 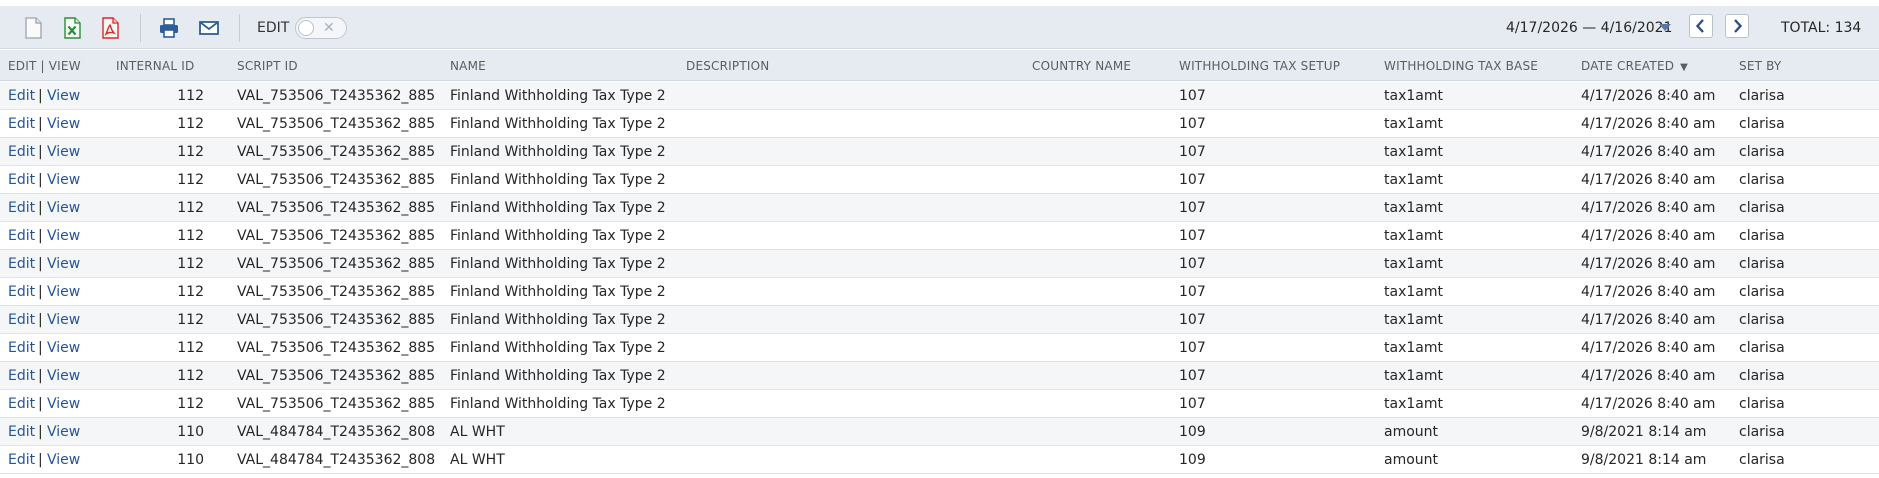 What do you see at coordinates (267, 66) in the screenshot?
I see `column-header-script-id: SCRIPT ID` at bounding box center [267, 66].